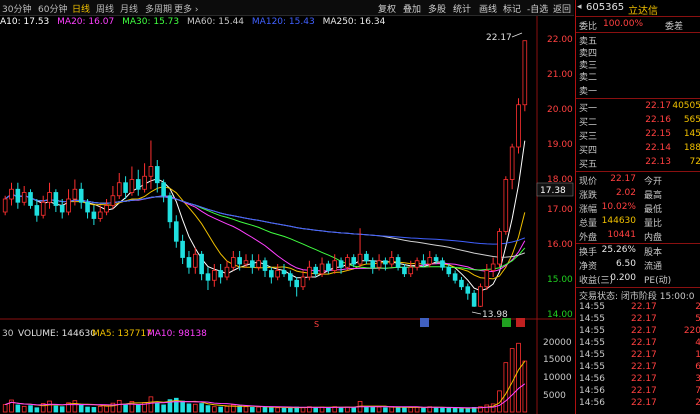 The image size is (700, 414). I want to click on event-marker-icon: S, so click(316, 324).